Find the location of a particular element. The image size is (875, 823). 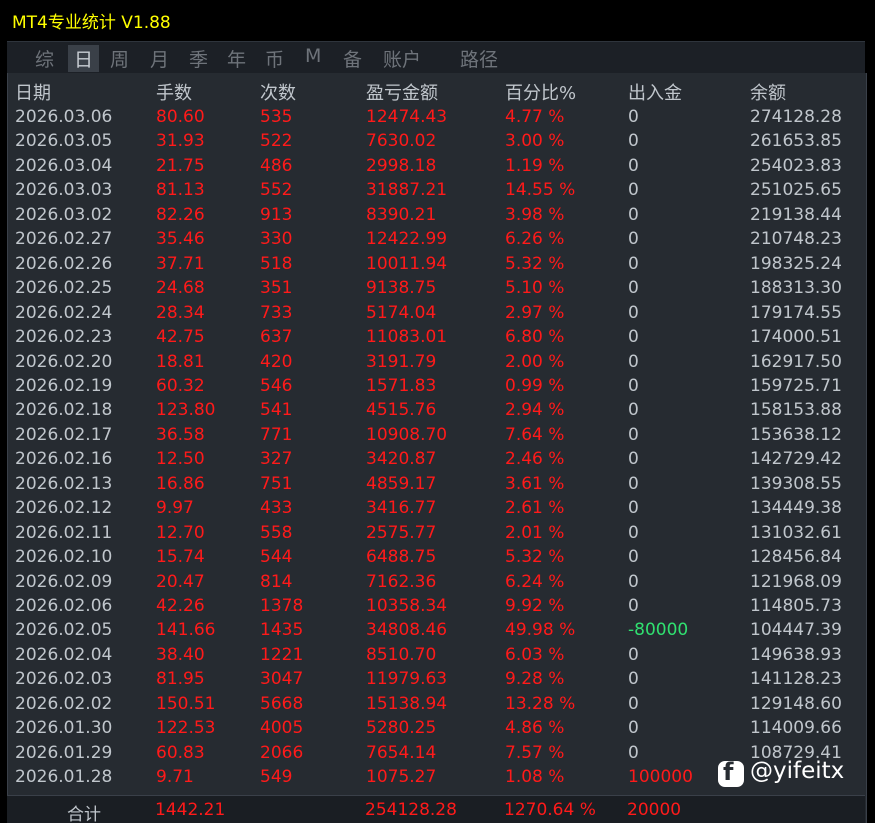

tab-m: M is located at coordinates (313, 56).